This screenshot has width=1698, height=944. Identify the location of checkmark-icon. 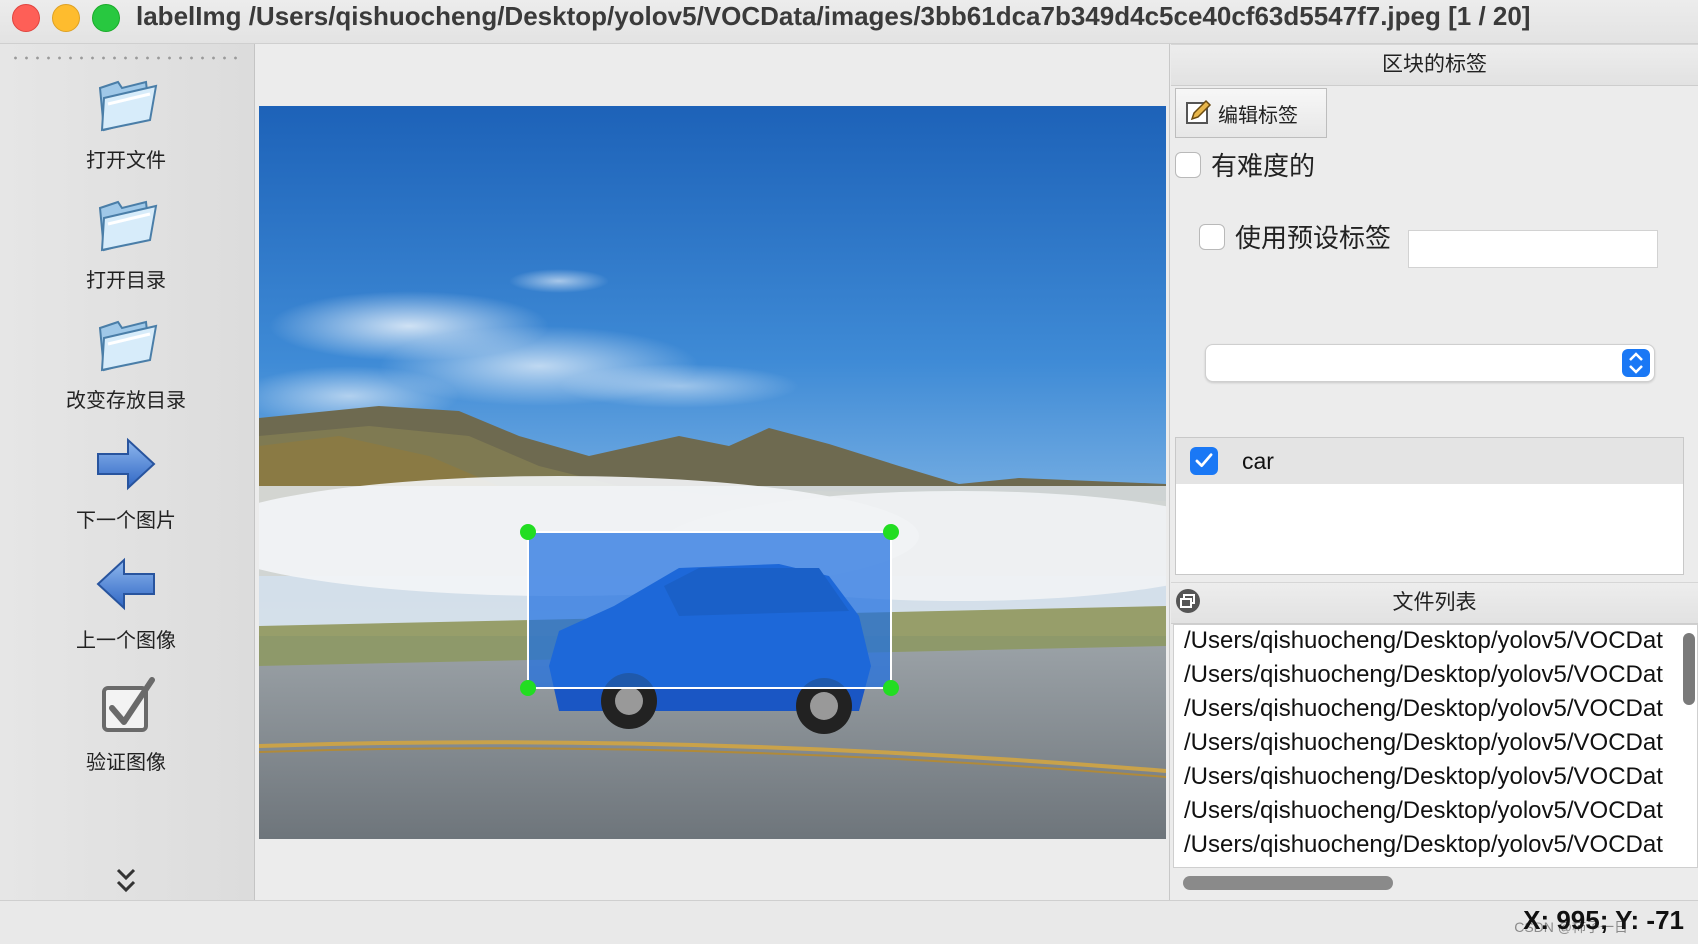
(1204, 460).